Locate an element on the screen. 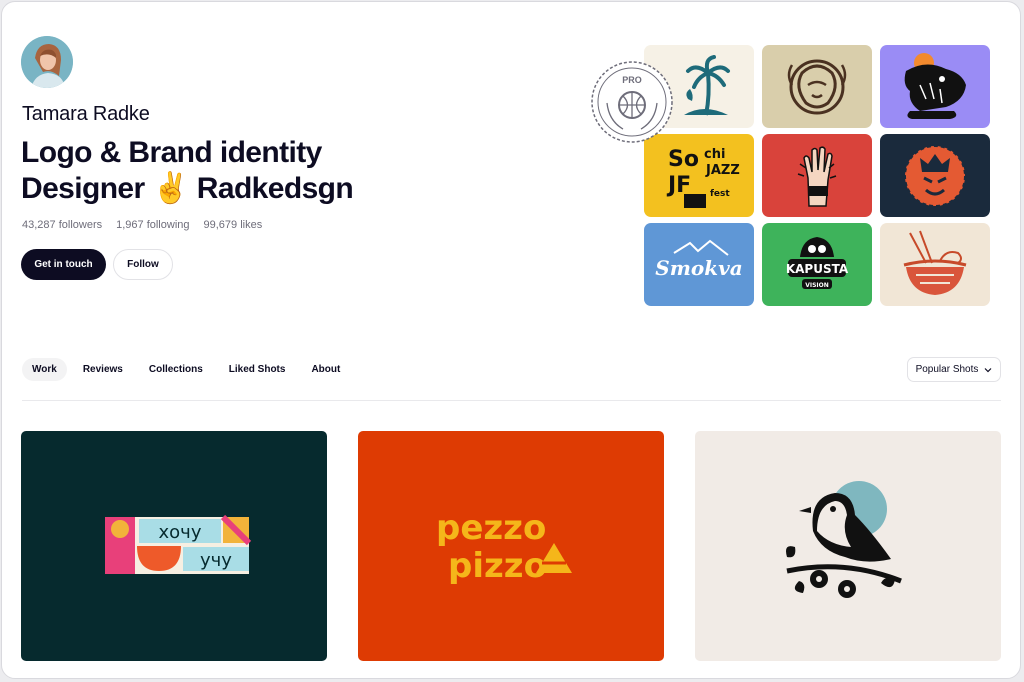 The width and height of the screenshot is (1024, 682). shot-card: хочу учу is located at coordinates (174, 546).